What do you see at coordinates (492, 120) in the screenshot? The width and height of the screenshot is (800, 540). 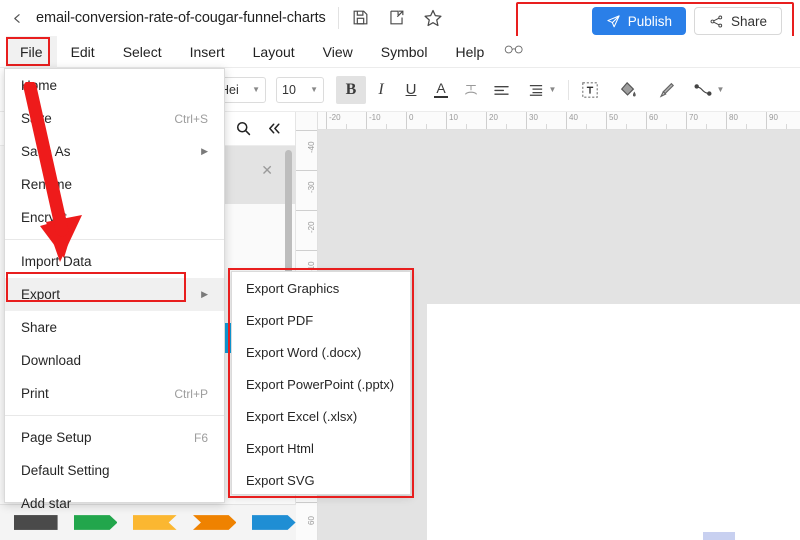 I see `ruler-tick: 20` at bounding box center [492, 120].